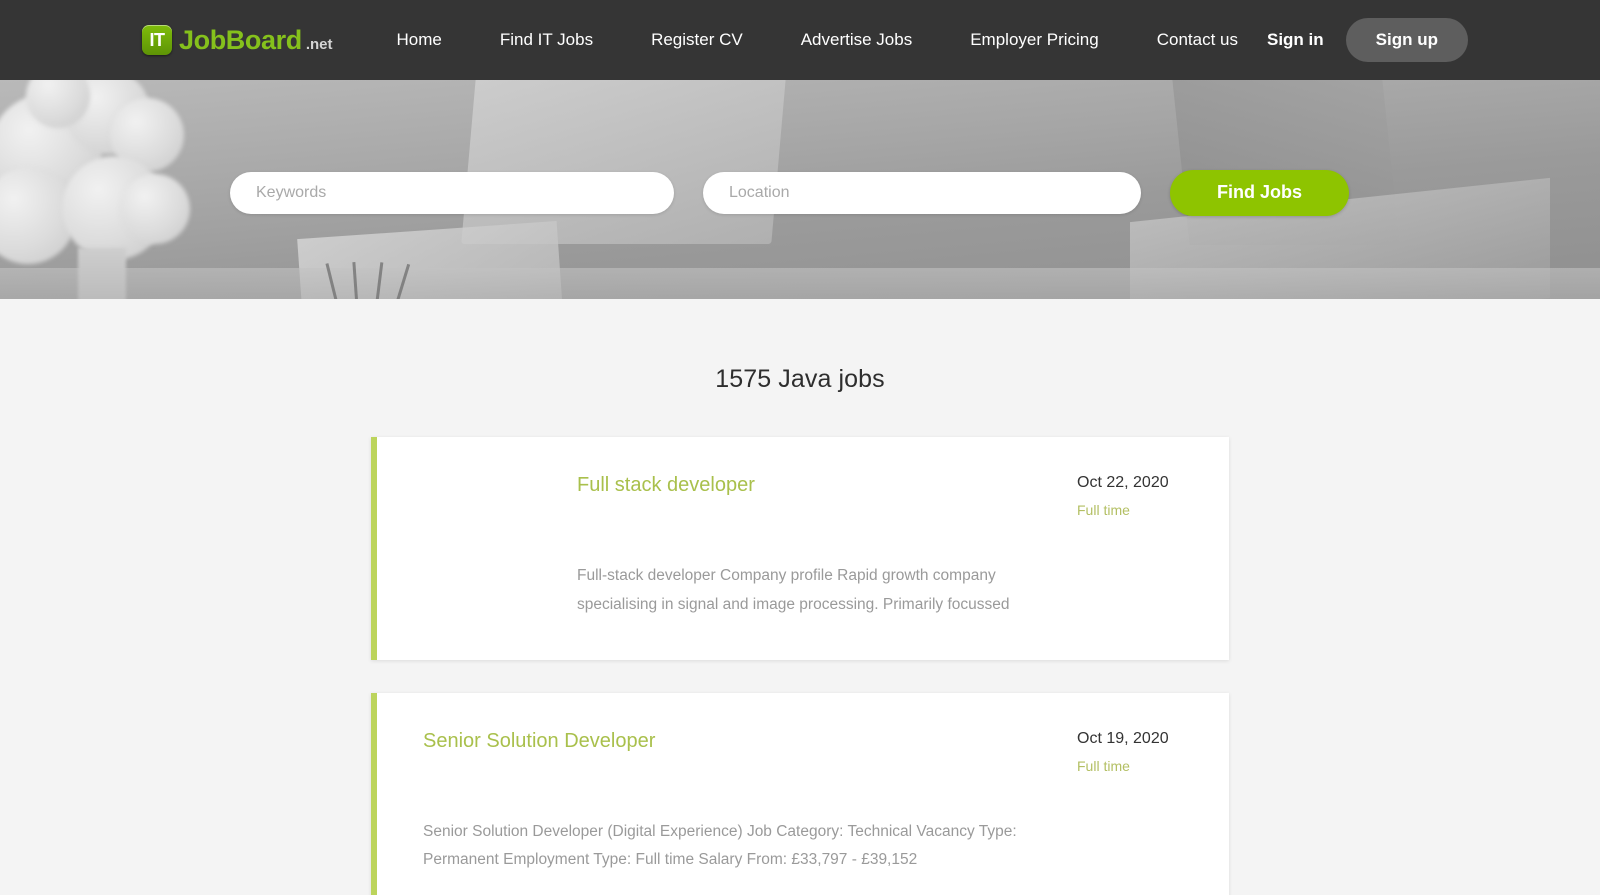 This screenshot has height=895, width=1600. I want to click on job-posted-date: Oct 19, 2020, so click(1123, 738).